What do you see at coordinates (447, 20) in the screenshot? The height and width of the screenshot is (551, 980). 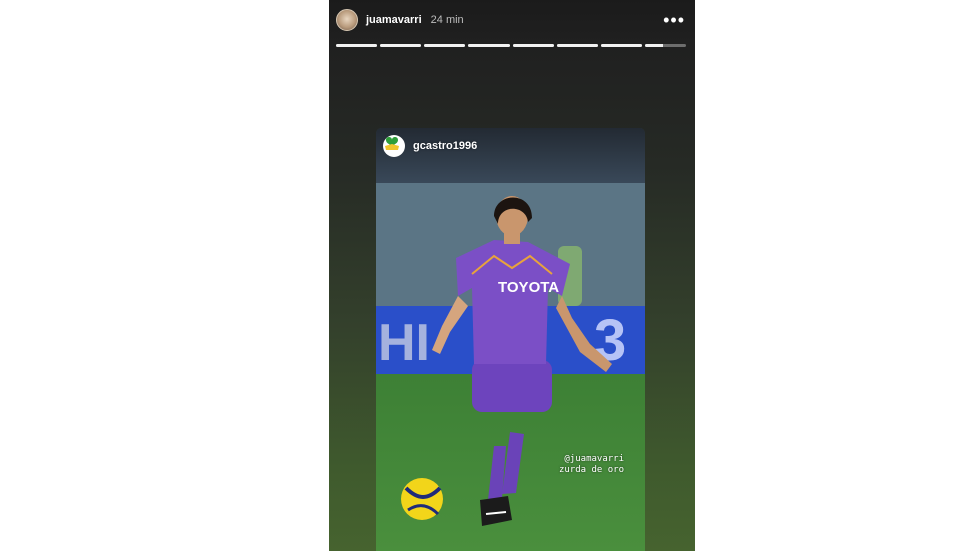 I see `story-timestamp: 24 min` at bounding box center [447, 20].